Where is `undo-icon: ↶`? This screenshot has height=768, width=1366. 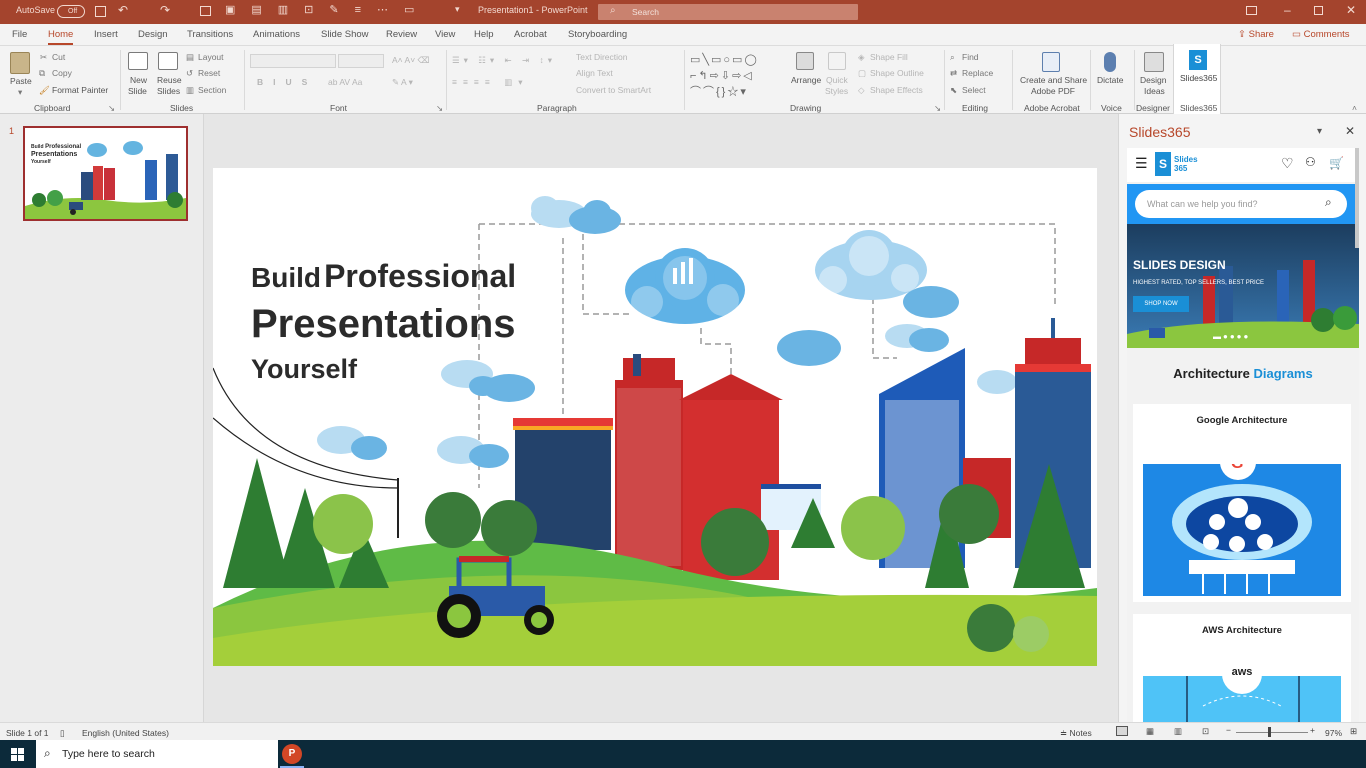
undo-icon: ↶ is located at coordinates (123, 10).